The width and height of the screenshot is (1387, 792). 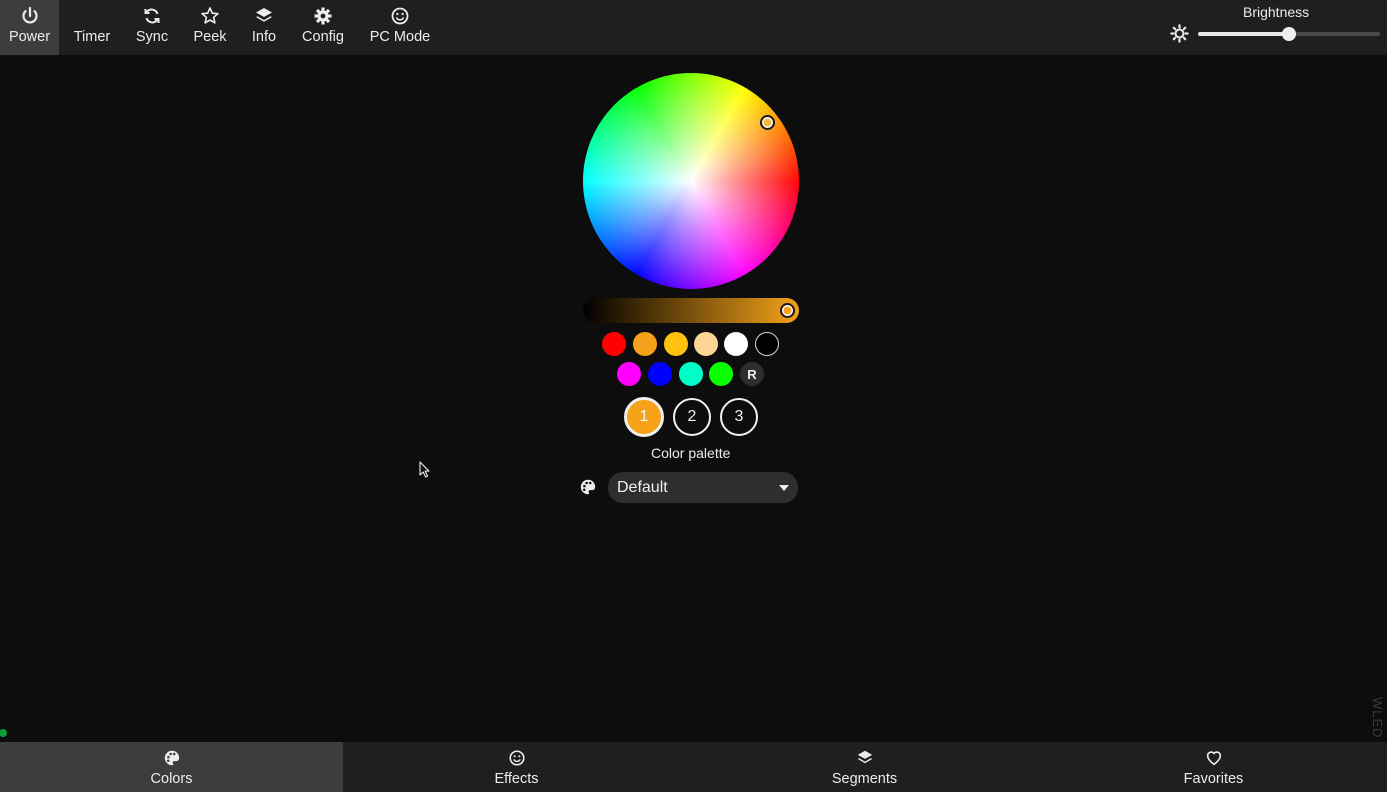 I want to click on brightness-slider, so click(x=1289, y=34).